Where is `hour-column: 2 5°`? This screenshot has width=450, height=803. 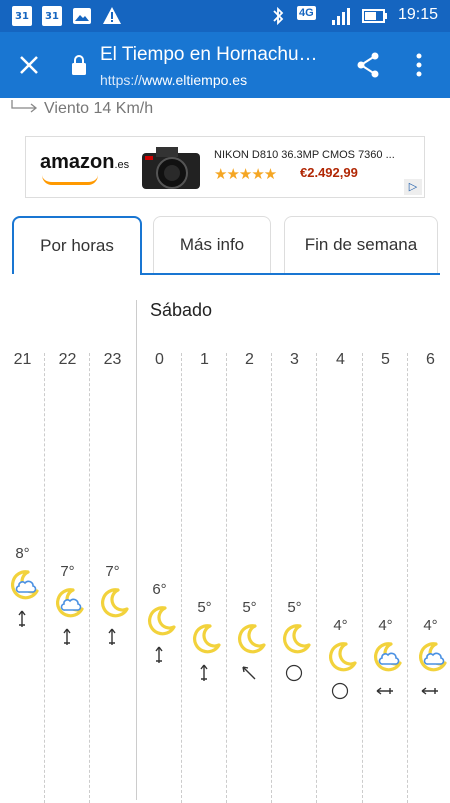
hour-column: 2 5° is located at coordinates (249, 574).